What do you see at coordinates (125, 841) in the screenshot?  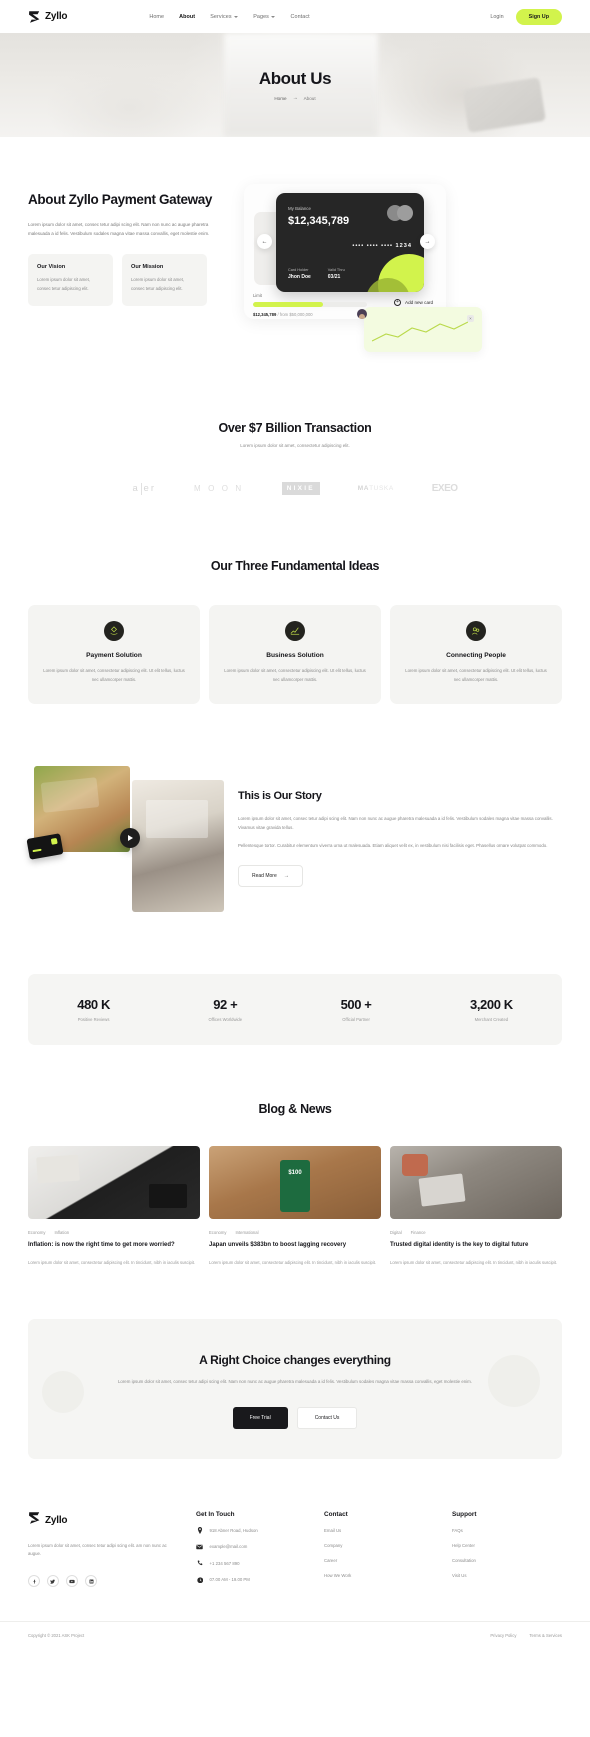 I see `story-images` at bounding box center [125, 841].